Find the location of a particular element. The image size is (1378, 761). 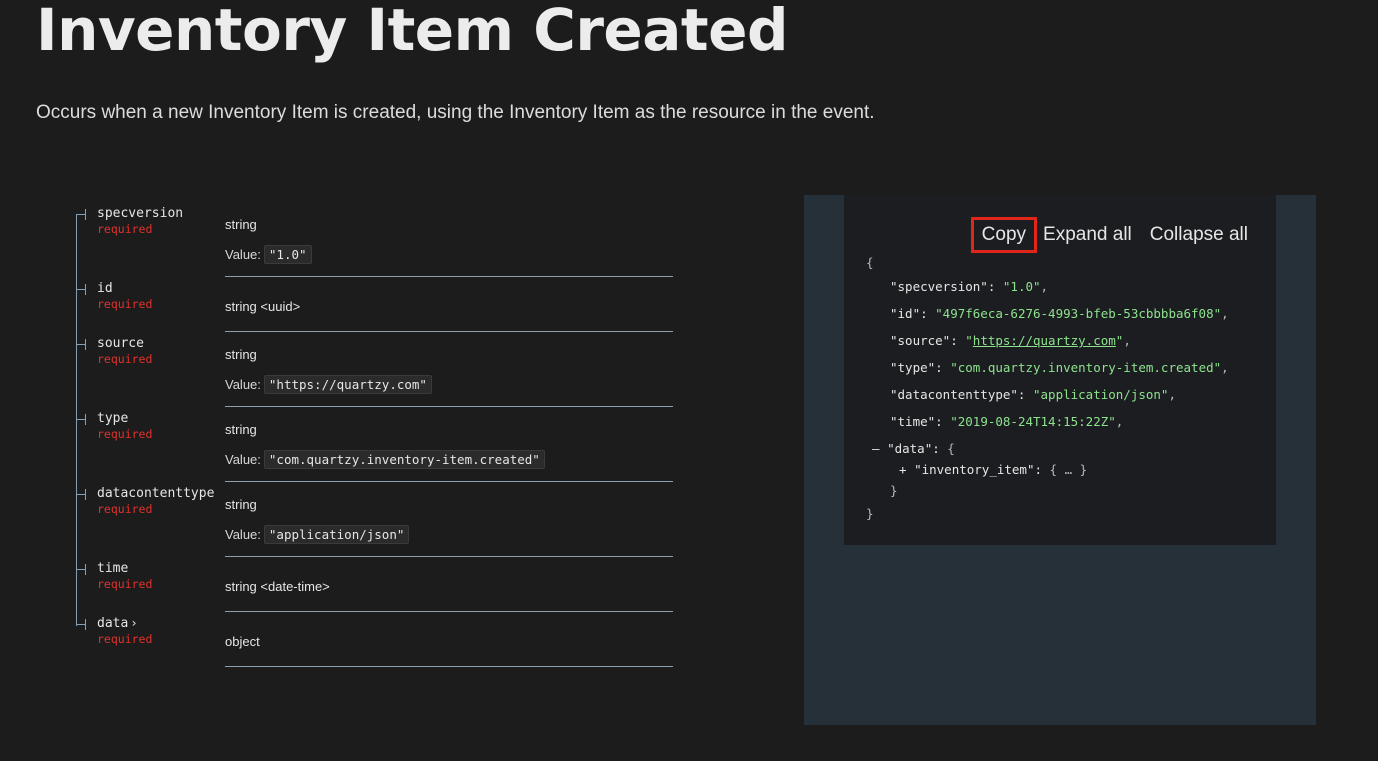

property-name: id is located at coordinates (105, 288).